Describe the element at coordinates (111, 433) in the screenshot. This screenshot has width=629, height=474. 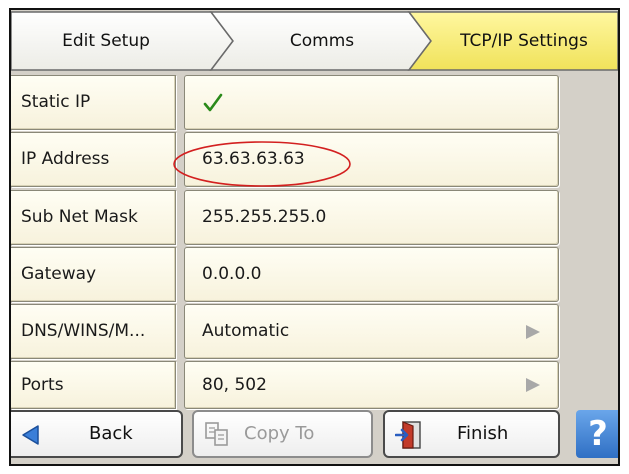
I see `back-label: Back` at that location.